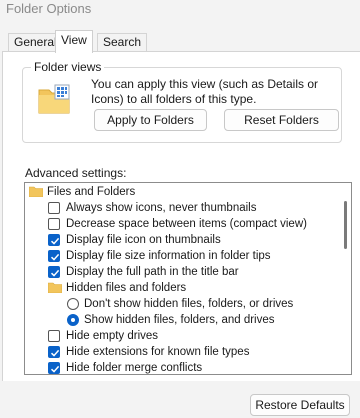  Describe the element at coordinates (122, 42) in the screenshot. I see `tab-search: Search` at that location.